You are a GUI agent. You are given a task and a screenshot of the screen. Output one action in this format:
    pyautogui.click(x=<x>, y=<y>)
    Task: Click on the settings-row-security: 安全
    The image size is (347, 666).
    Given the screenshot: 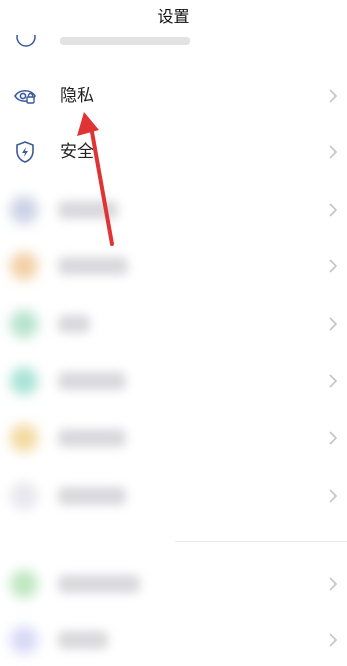 What is the action you would take?
    pyautogui.click(x=173, y=152)
    